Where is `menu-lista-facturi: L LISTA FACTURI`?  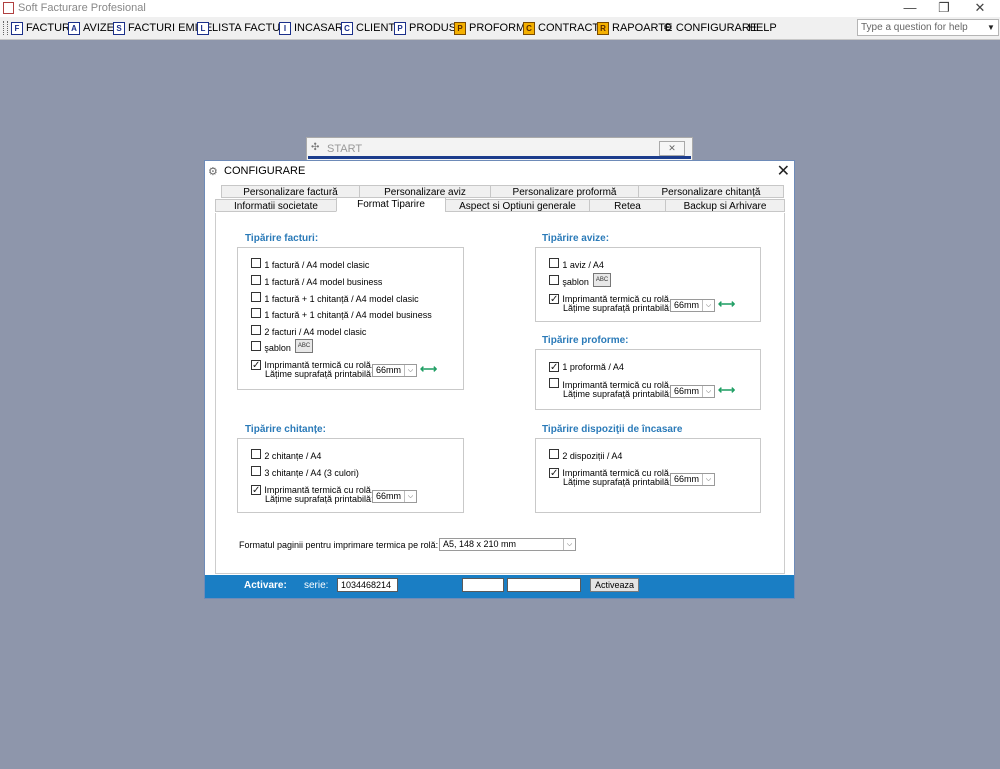
menu-lista-facturi: L LISTA FACTURI is located at coordinates (244, 28).